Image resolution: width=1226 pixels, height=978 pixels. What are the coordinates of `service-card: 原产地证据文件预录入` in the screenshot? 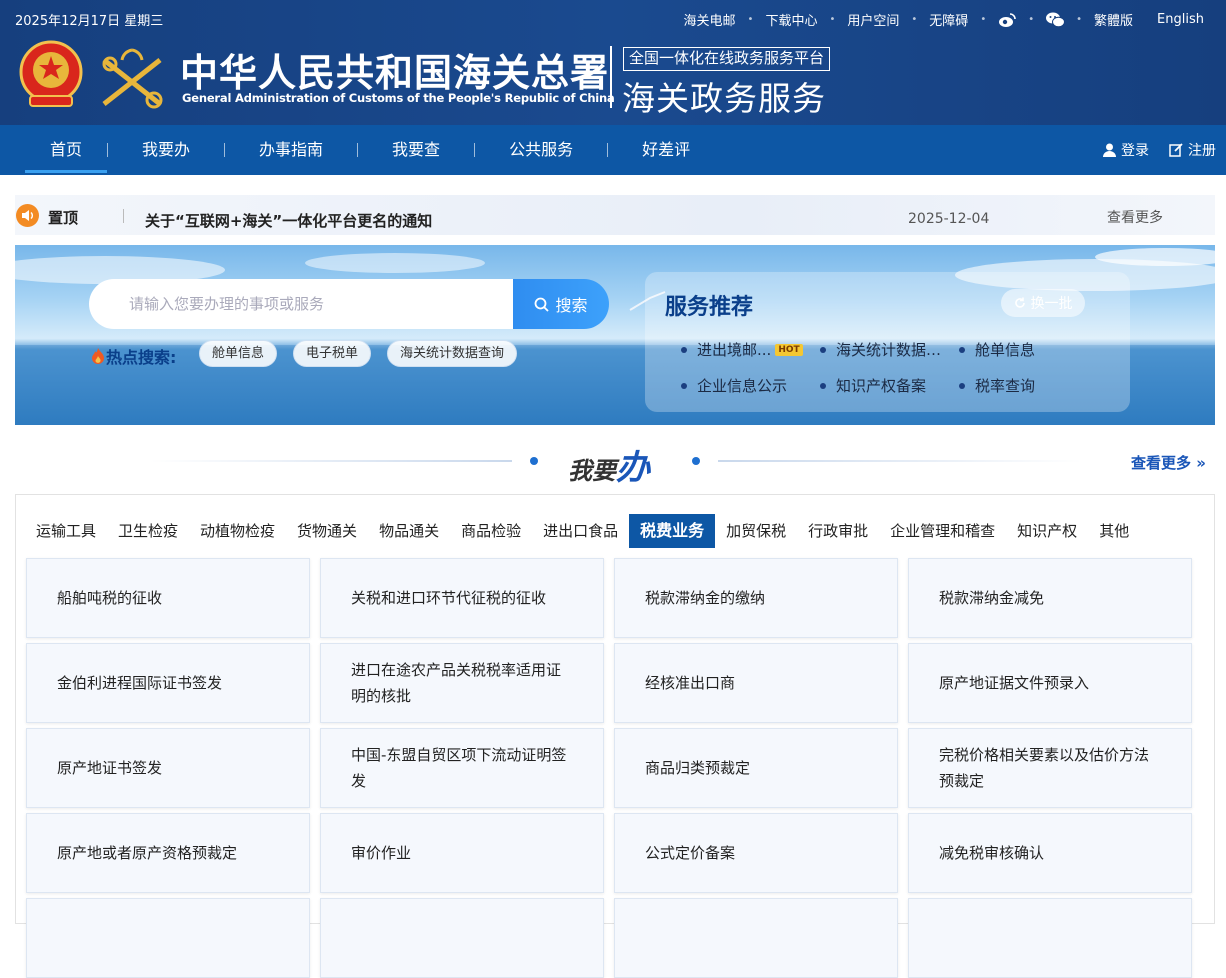 It's located at (1050, 683).